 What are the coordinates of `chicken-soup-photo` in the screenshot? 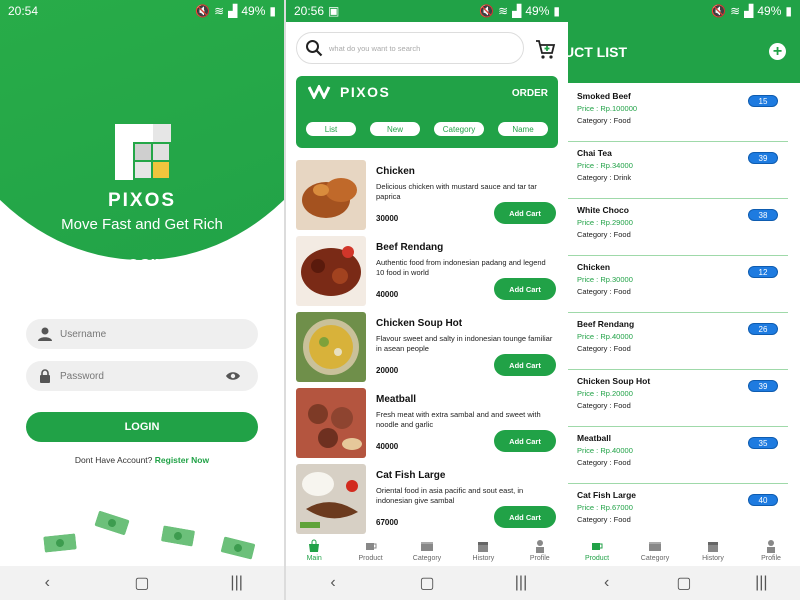 It's located at (331, 347).